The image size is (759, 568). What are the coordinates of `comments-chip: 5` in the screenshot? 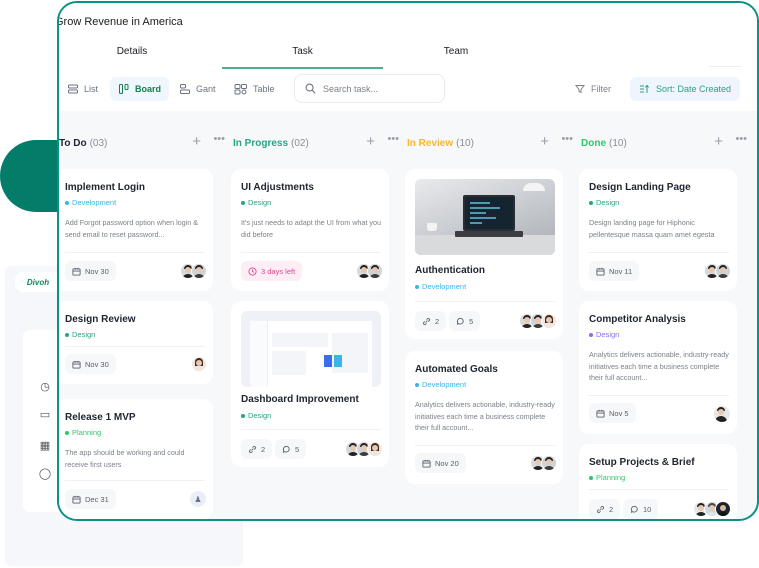 It's located at (465, 321).